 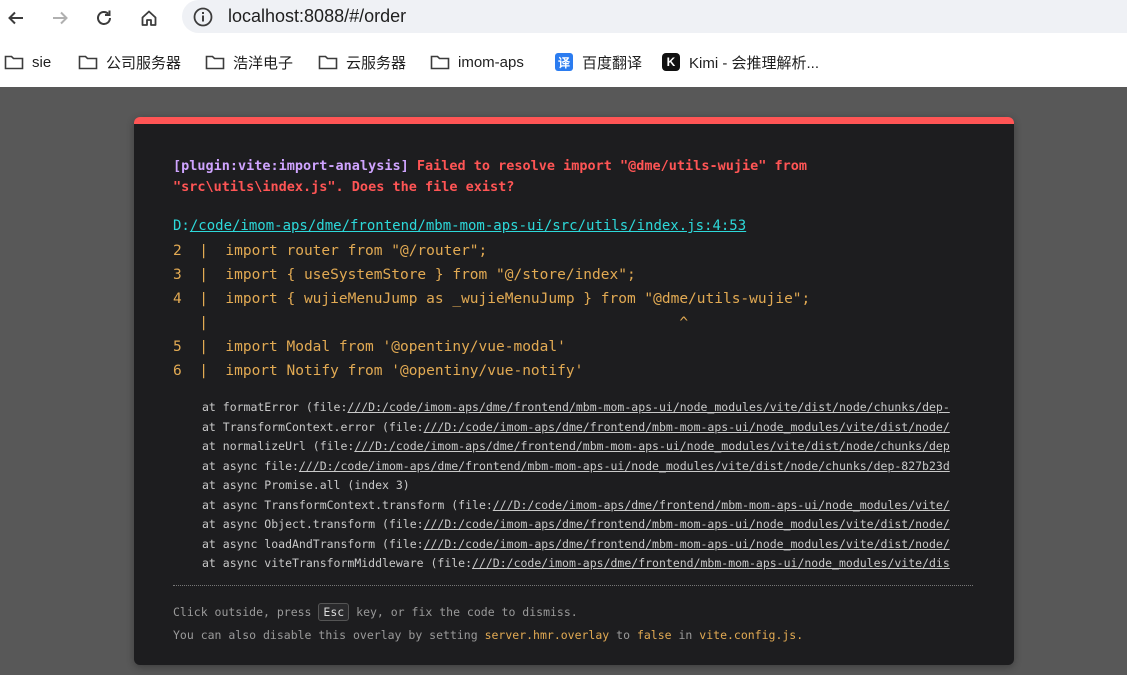 What do you see at coordinates (275, 407) in the screenshot?
I see `stack-text: at formatError (file:` at bounding box center [275, 407].